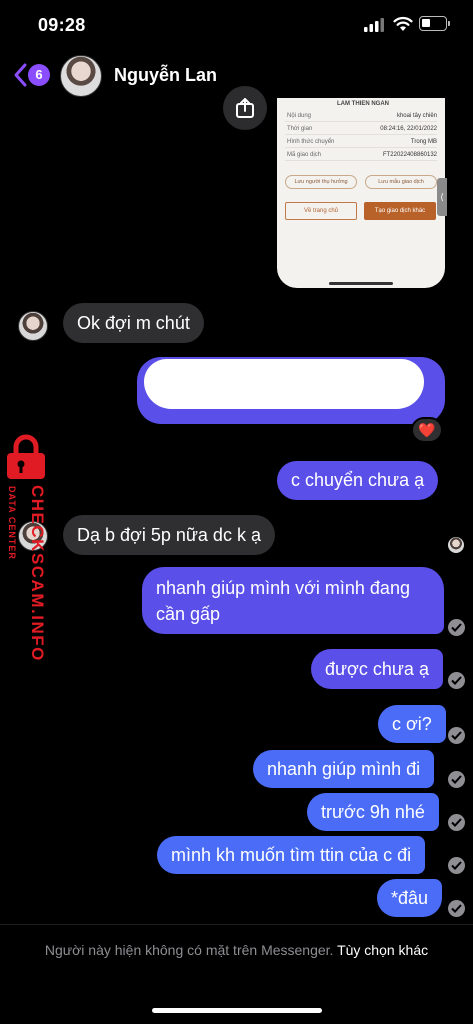 This screenshot has height=1024, width=473. What do you see at coordinates (423, 142) in the screenshot?
I see `receipt-row-value: Trong MB` at bounding box center [423, 142].